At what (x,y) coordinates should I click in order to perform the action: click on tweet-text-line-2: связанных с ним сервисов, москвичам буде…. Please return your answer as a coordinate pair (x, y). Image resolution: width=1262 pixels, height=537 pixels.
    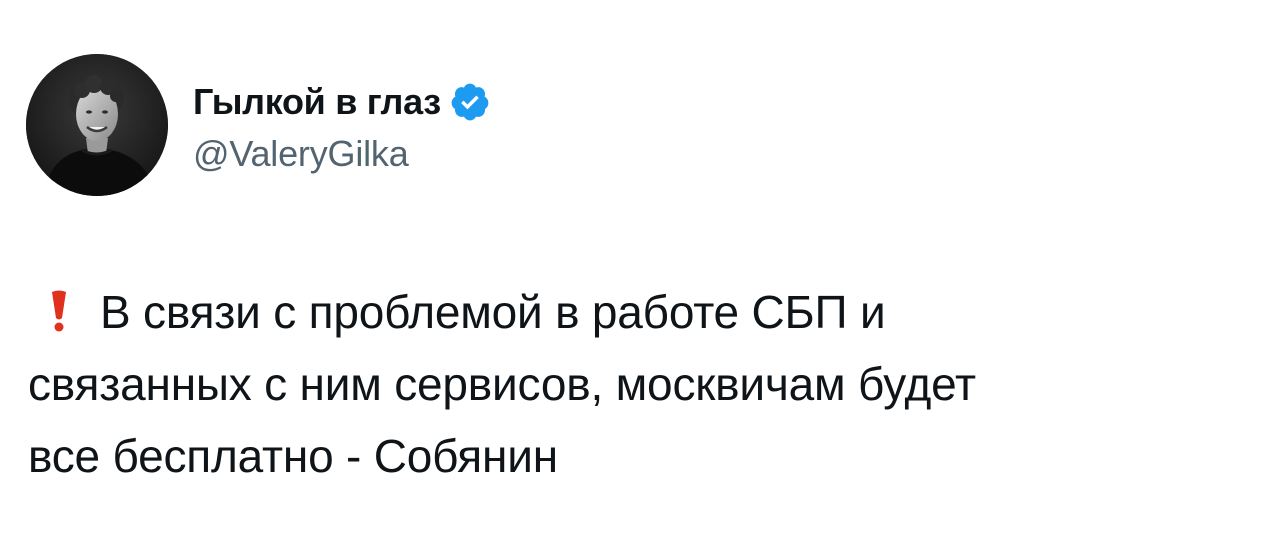
    Looking at the image, I should click on (502, 384).